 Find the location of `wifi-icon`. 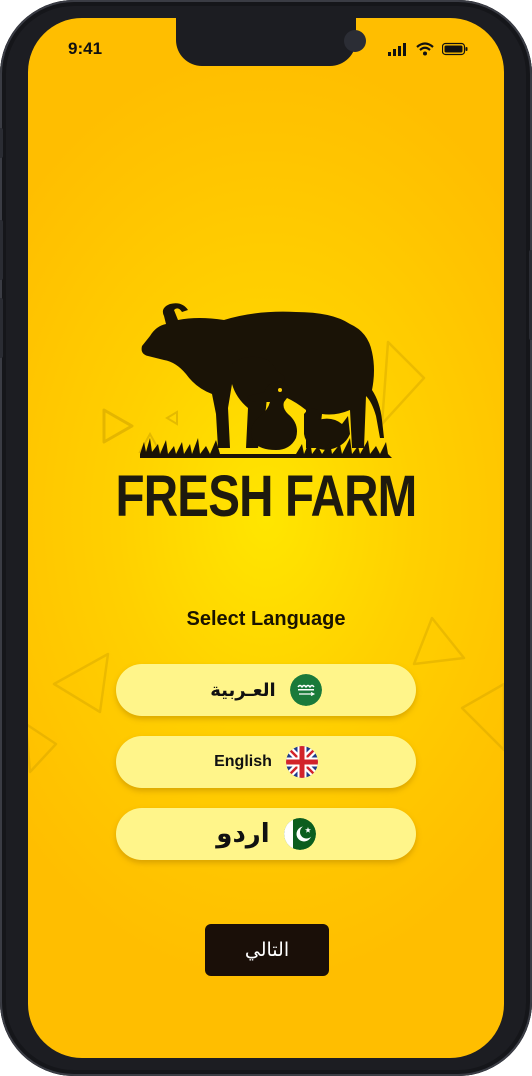

wifi-icon is located at coordinates (425, 49).